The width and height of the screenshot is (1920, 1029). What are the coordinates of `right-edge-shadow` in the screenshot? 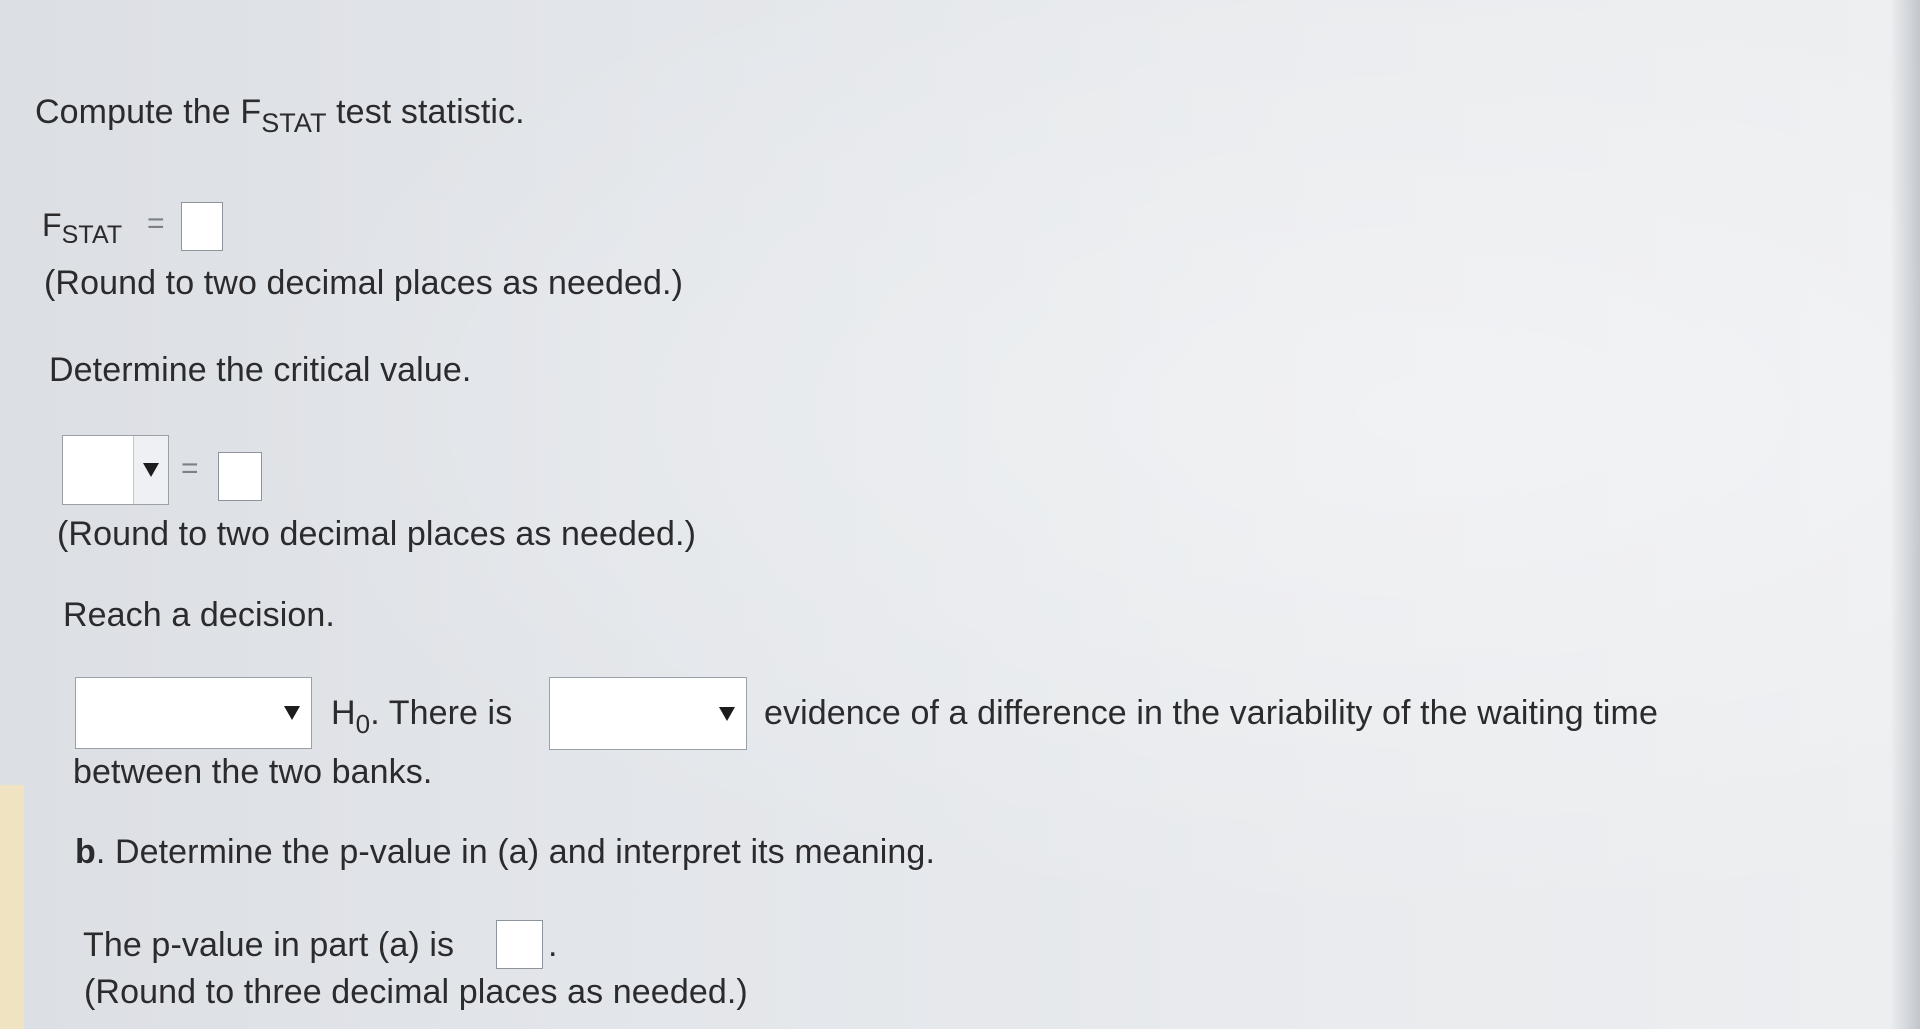 It's located at (1905, 514).